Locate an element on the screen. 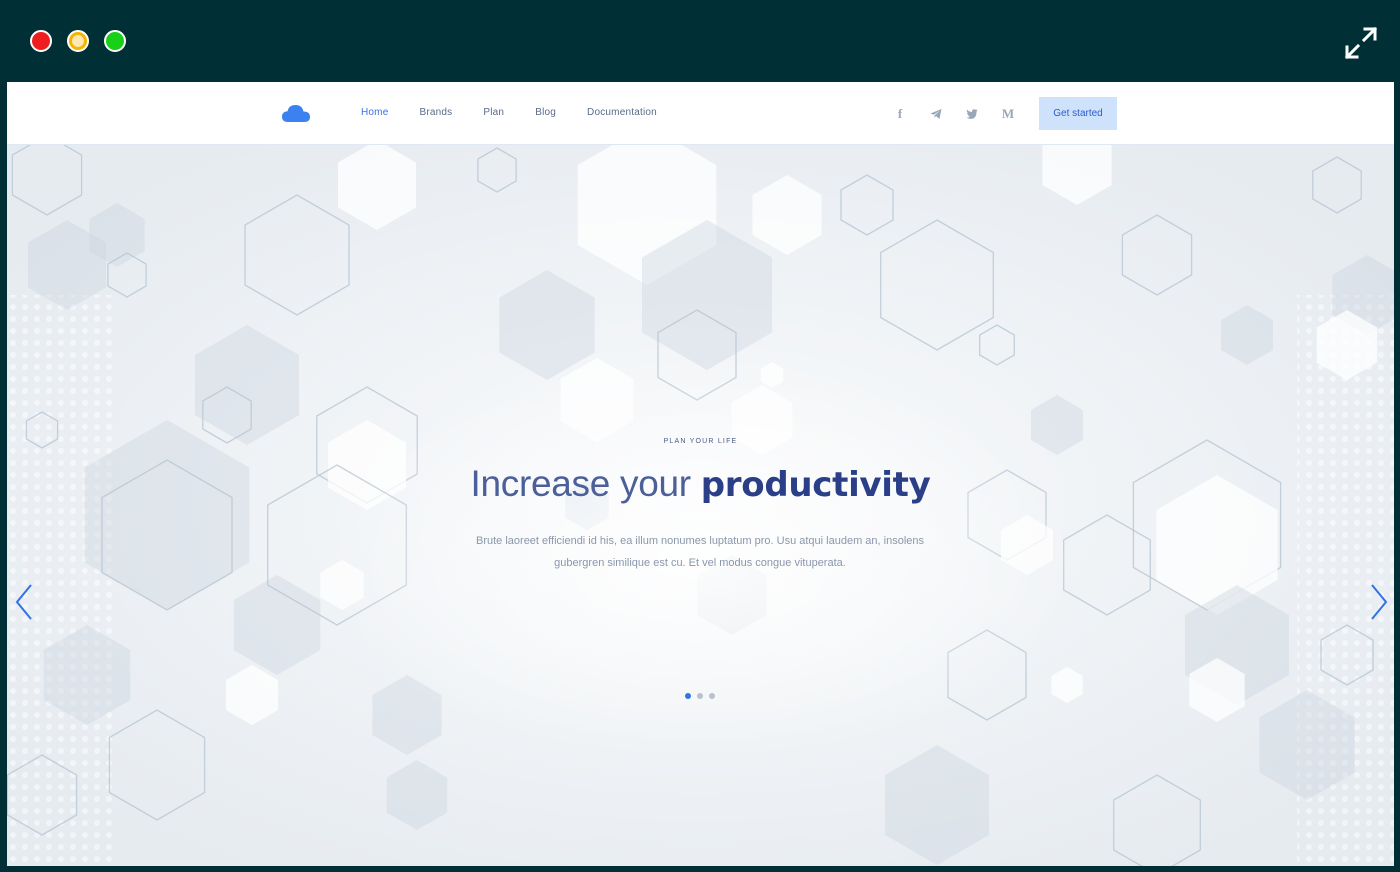  carousel-pagination is located at coordinates (700, 696).